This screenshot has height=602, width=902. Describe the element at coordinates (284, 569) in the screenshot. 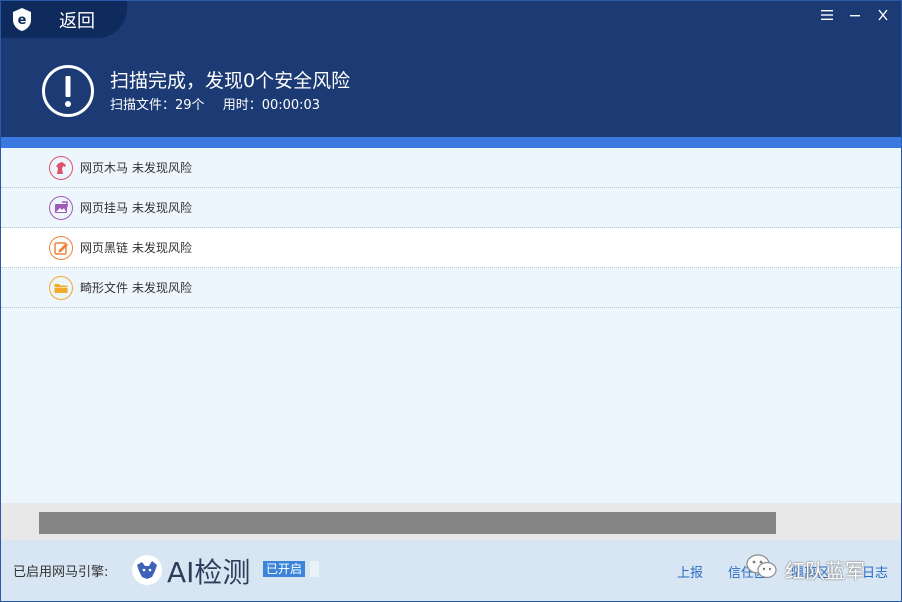

I see `engine-status-badge: 已开启` at that location.